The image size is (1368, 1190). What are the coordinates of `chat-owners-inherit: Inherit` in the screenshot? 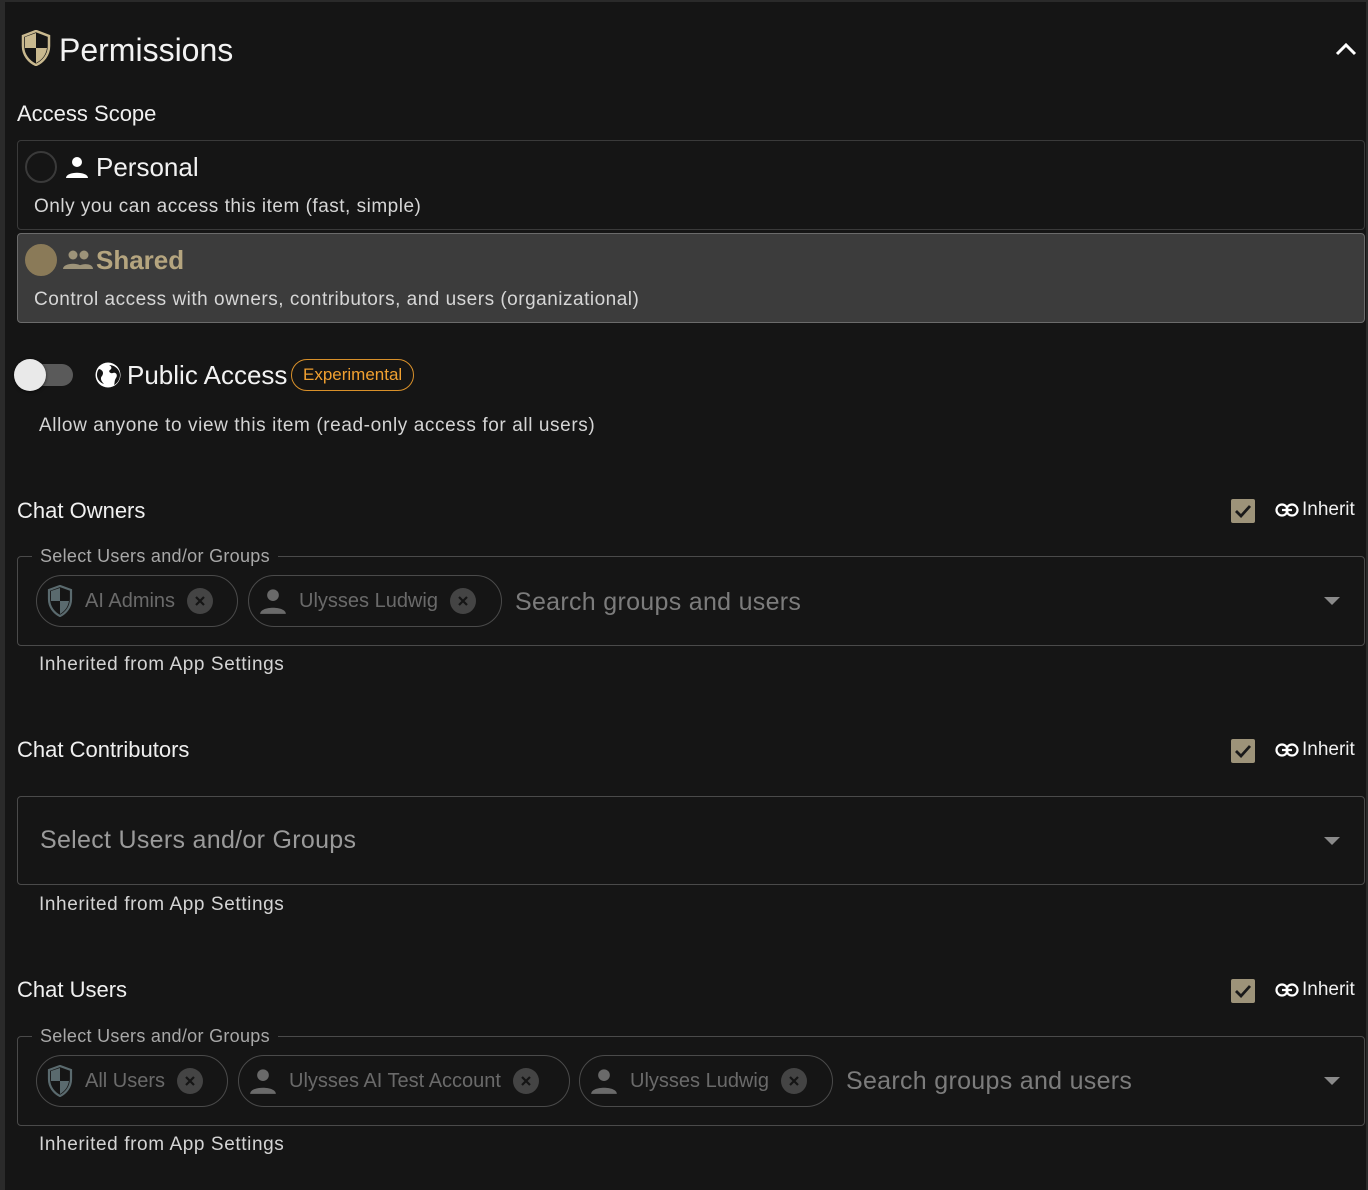 It's located at (1315, 510).